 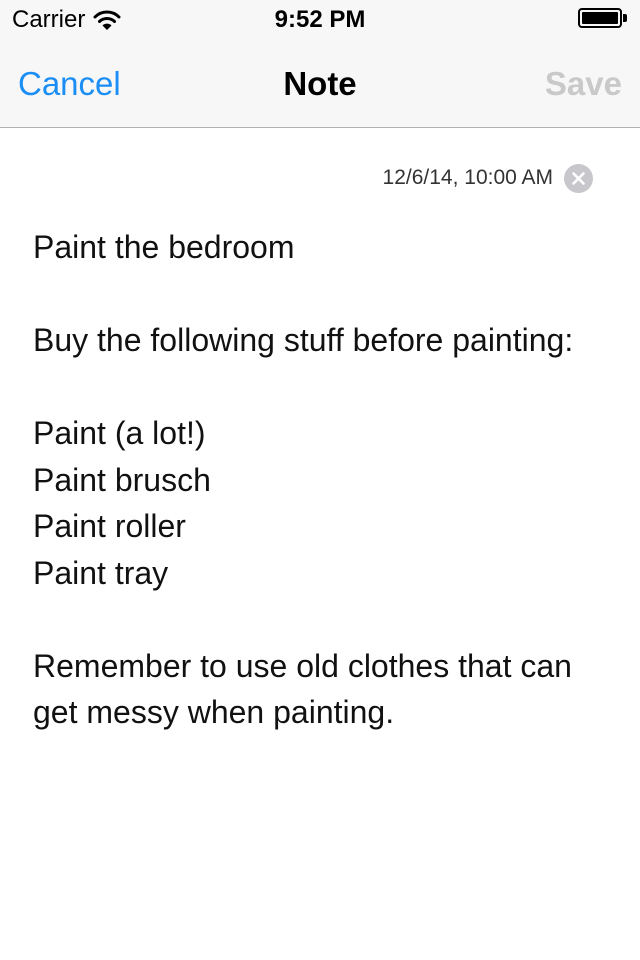 I want to click on save-button: Save, so click(x=583, y=84).